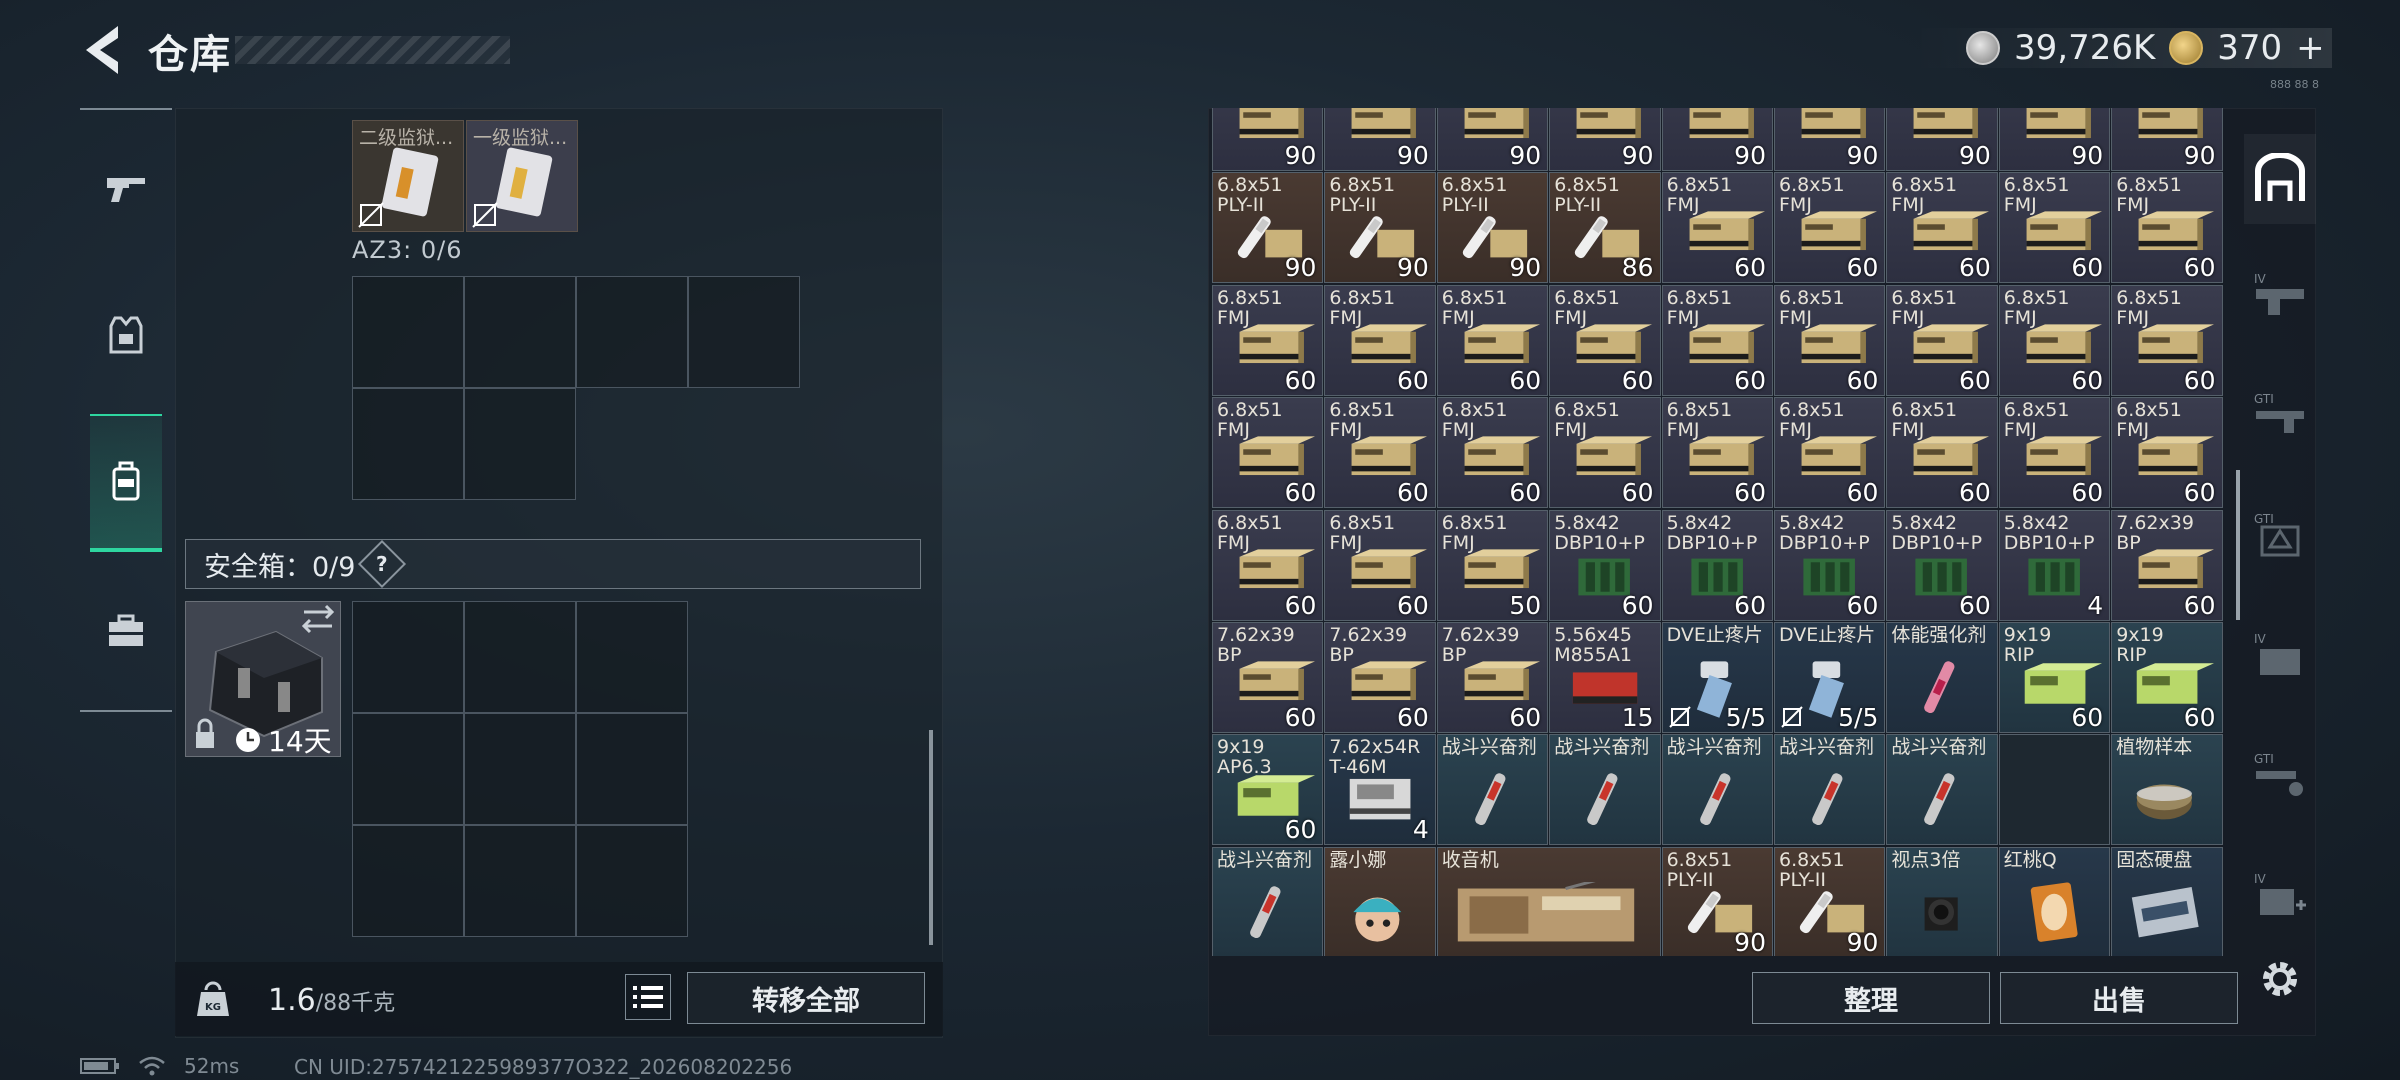 This screenshot has height=1080, width=2400. I want to click on tab-storage-iv-b: IV, so click(2280, 655).